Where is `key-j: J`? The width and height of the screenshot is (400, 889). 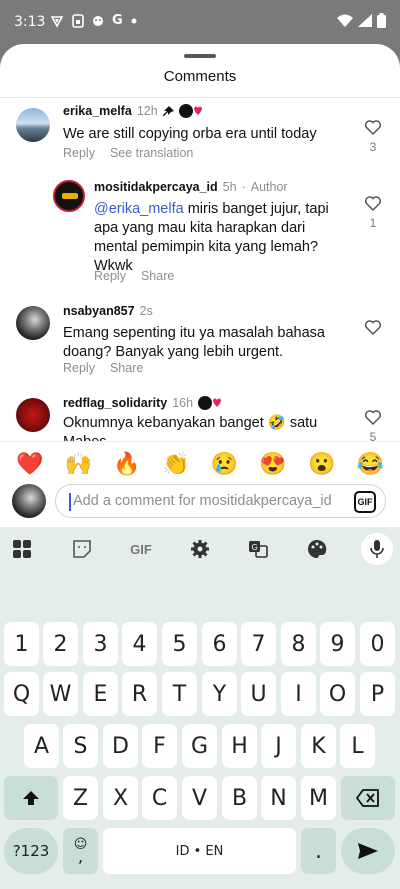 key-j: J is located at coordinates (278, 746).